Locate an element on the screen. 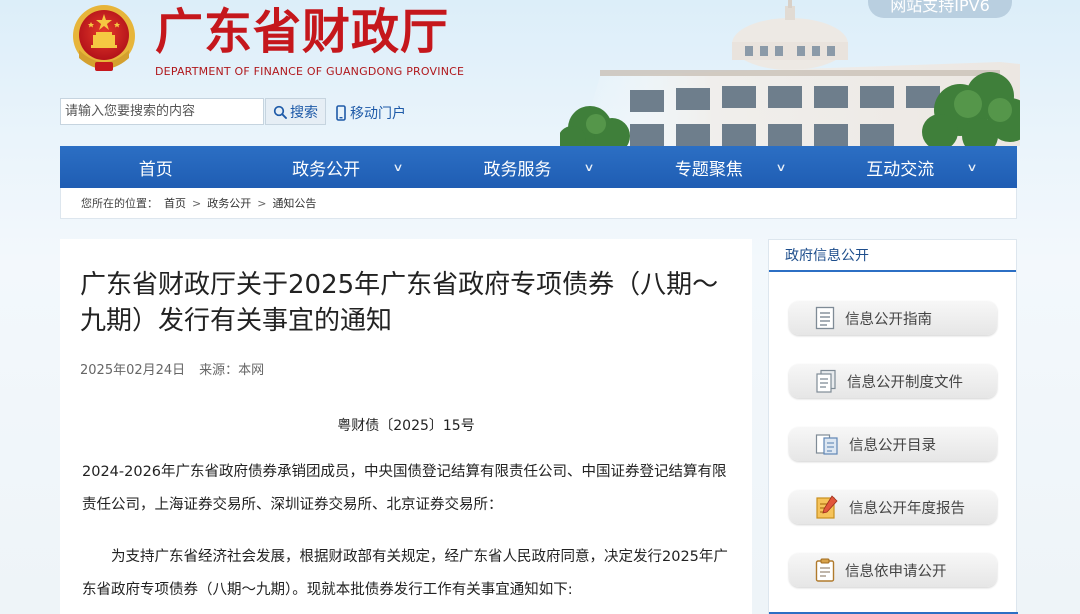 Image resolution: width=1080 pixels, height=614 pixels. nav-item-government-services: 政务服务 ∨ is located at coordinates (538, 167).